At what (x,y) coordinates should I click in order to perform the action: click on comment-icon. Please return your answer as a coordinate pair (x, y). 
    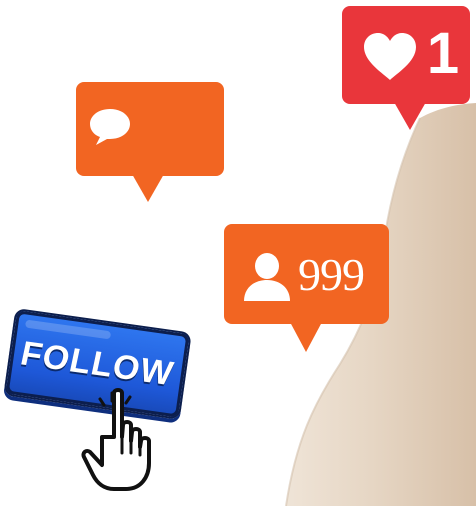
    Looking at the image, I should click on (110, 127).